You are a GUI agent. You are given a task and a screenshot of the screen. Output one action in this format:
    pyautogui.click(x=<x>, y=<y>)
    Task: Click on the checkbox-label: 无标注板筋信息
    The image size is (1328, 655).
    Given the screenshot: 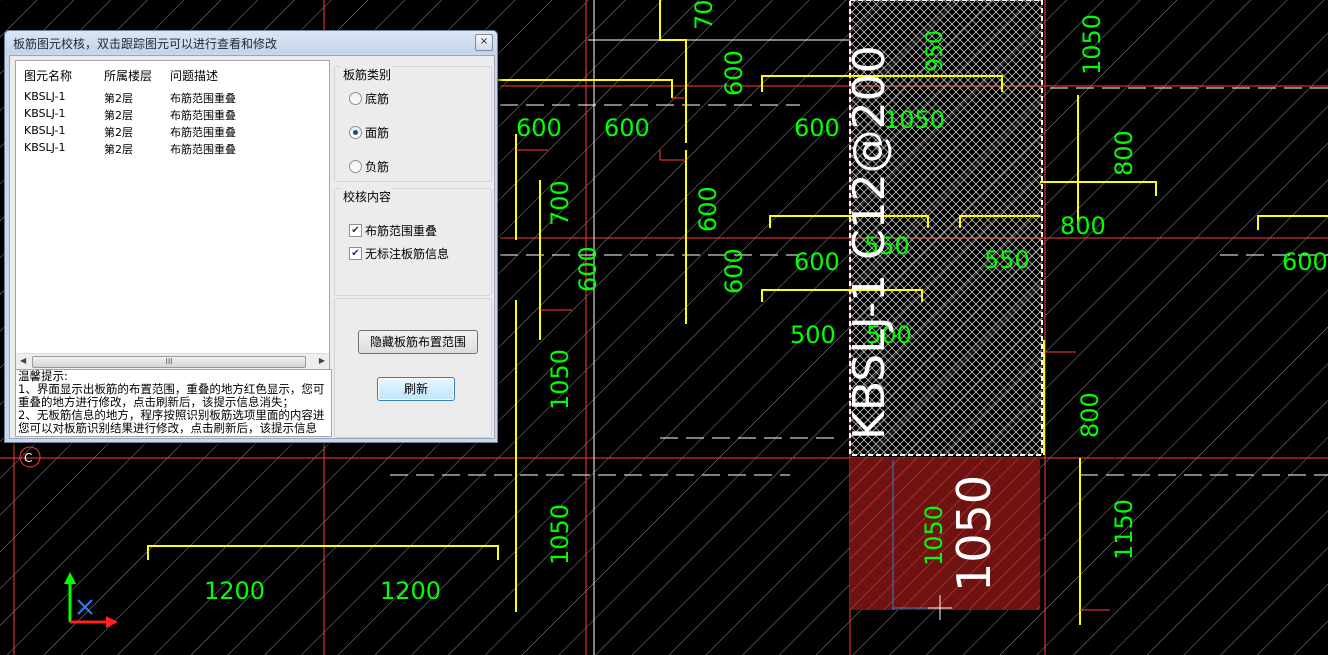 What is the action you would take?
    pyautogui.click(x=407, y=253)
    